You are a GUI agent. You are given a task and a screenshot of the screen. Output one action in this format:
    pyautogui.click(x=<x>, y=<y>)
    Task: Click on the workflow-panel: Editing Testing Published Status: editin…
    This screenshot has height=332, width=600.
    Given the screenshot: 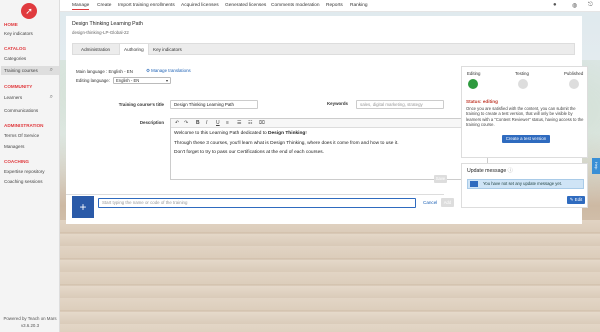 What is the action you would take?
    pyautogui.click(x=524, y=112)
    